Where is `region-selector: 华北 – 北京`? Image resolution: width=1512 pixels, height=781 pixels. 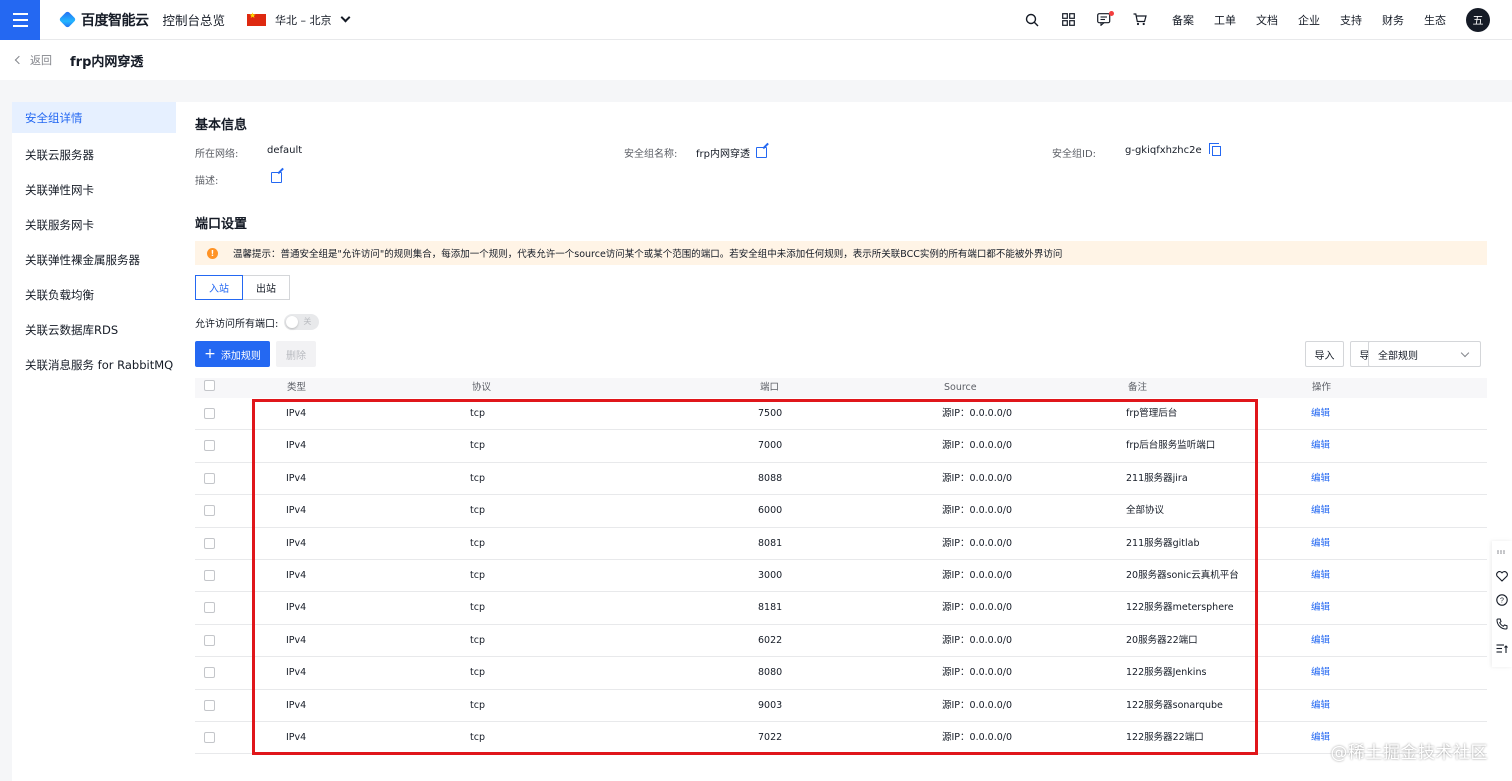 region-selector: 华北 – 北京 is located at coordinates (298, 19).